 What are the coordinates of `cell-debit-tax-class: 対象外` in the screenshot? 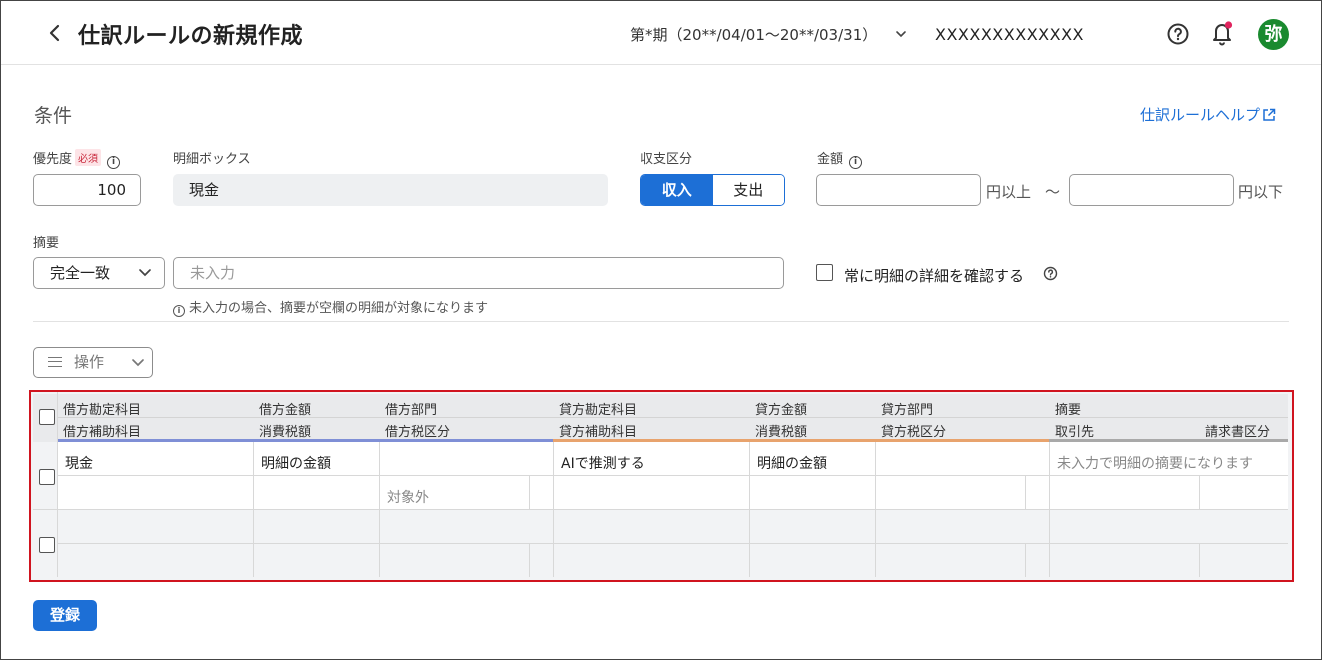 It's located at (408, 497).